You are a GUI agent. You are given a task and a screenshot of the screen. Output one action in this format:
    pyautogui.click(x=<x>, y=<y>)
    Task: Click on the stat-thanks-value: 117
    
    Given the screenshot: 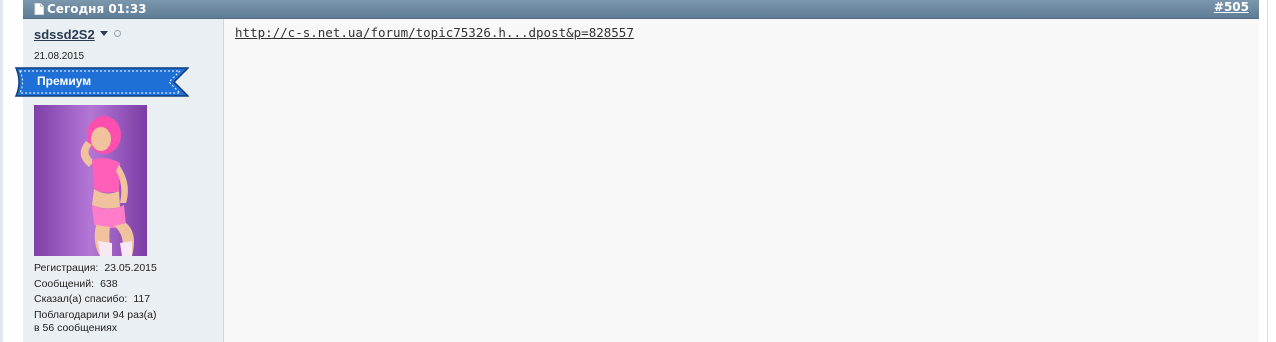 What is the action you would take?
    pyautogui.click(x=142, y=299)
    